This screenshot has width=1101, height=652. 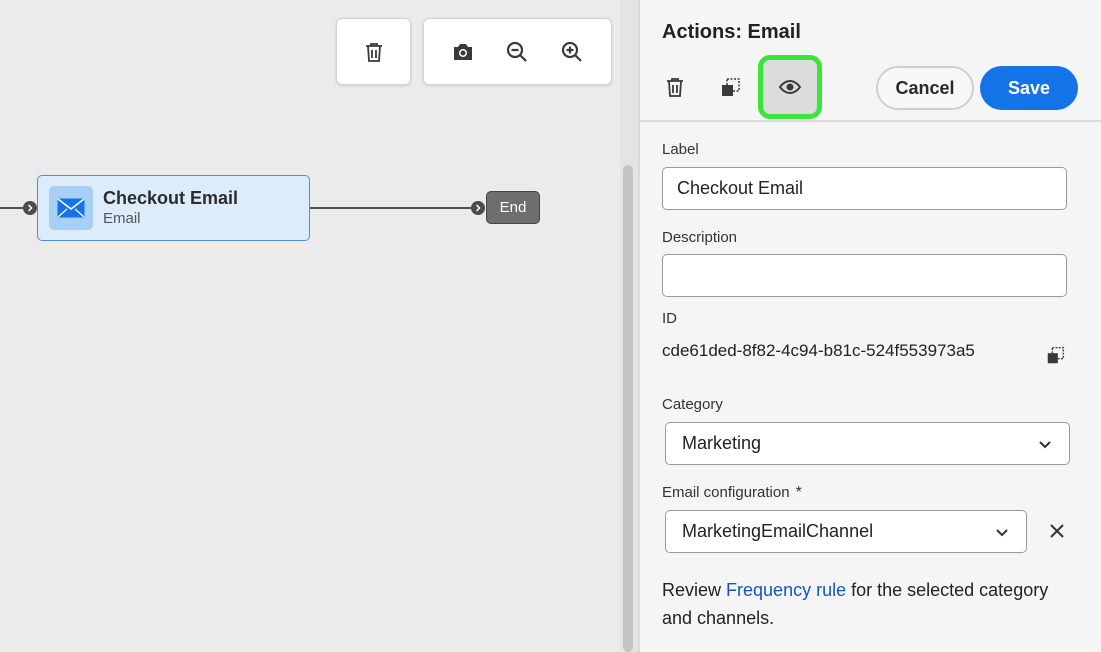 I want to click on panel-title: Actions: Email, so click(x=731, y=32).